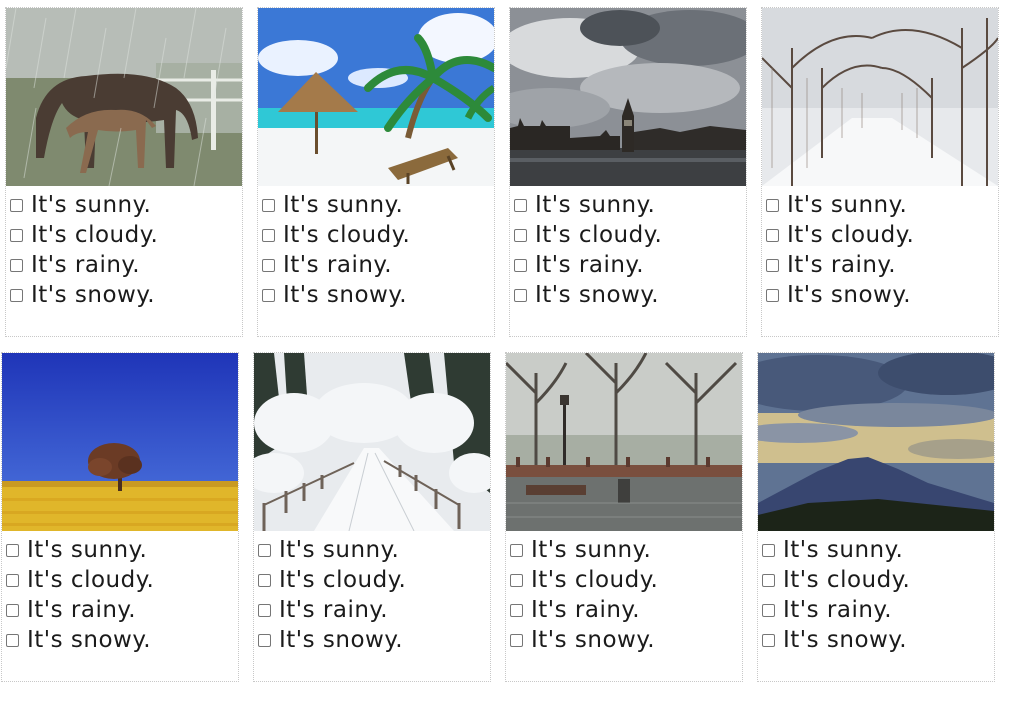  What do you see at coordinates (628, 97) in the screenshot?
I see `cloudy-city-photo` at bounding box center [628, 97].